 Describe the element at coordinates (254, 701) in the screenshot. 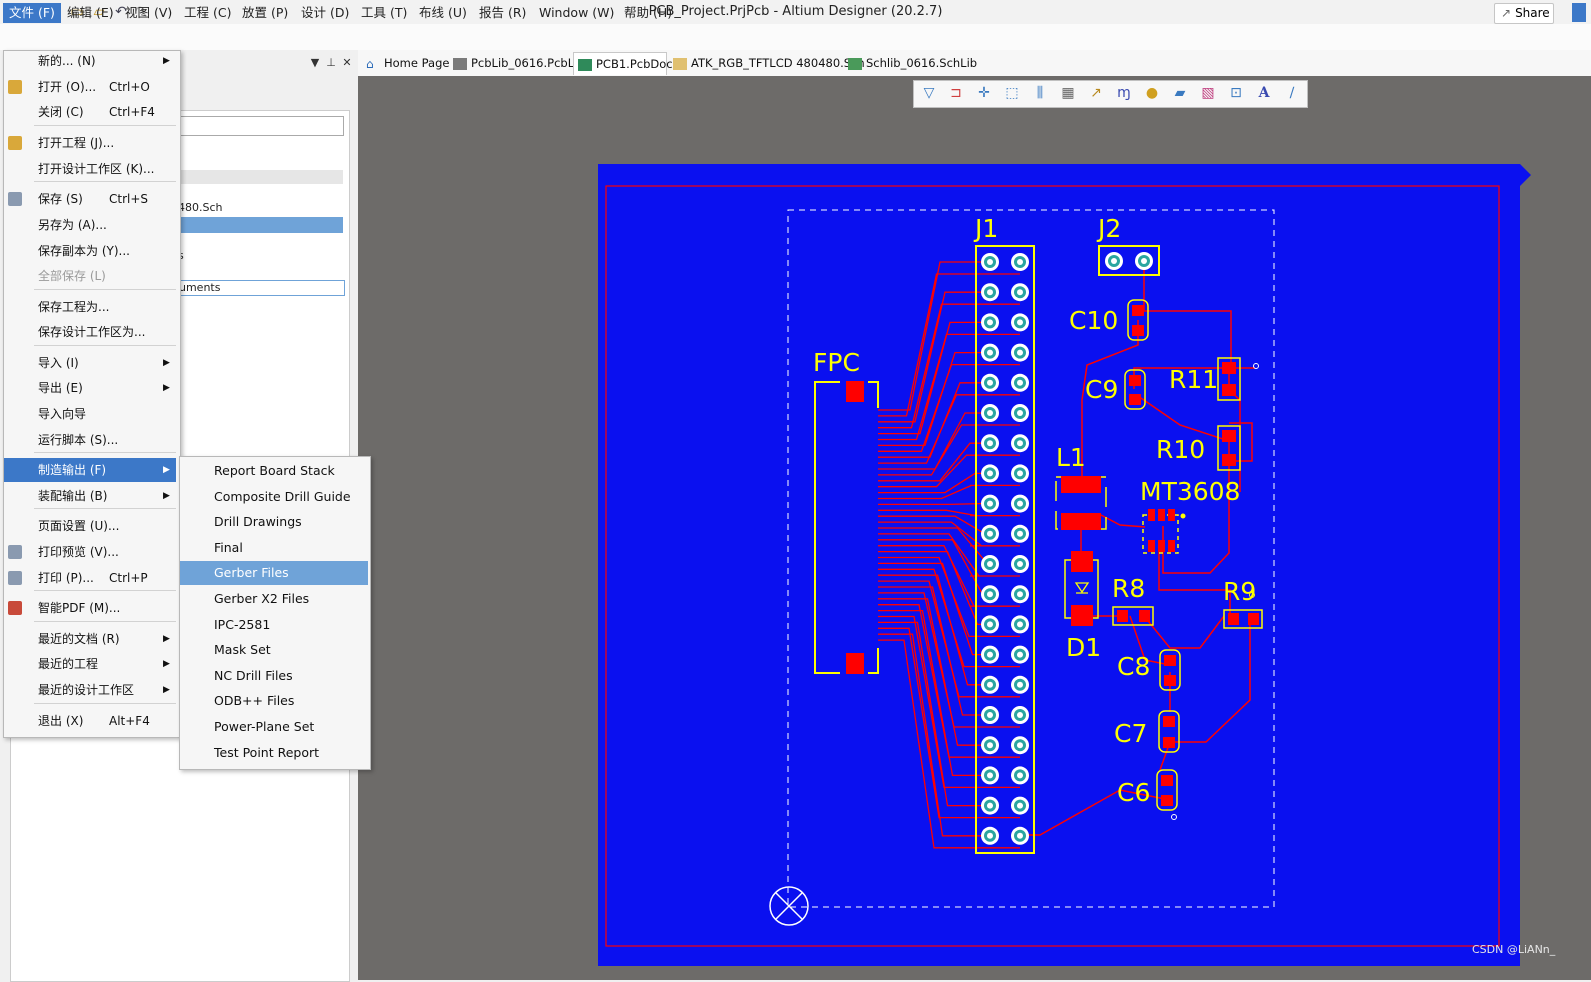

I see `fabrication-submenu-item-label: ODB++ Files` at that location.